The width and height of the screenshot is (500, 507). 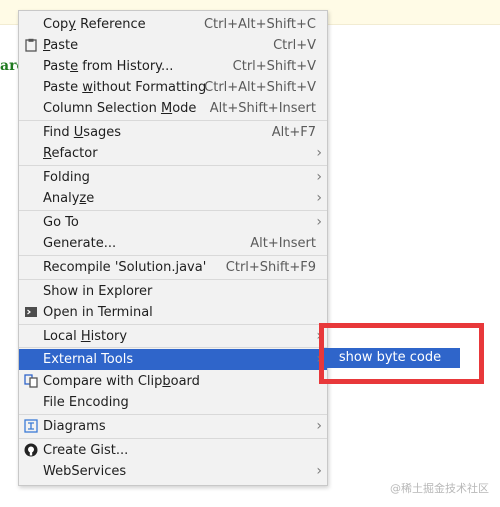 I want to click on menu-item-analyze: Analyze ›, so click(x=173, y=198).